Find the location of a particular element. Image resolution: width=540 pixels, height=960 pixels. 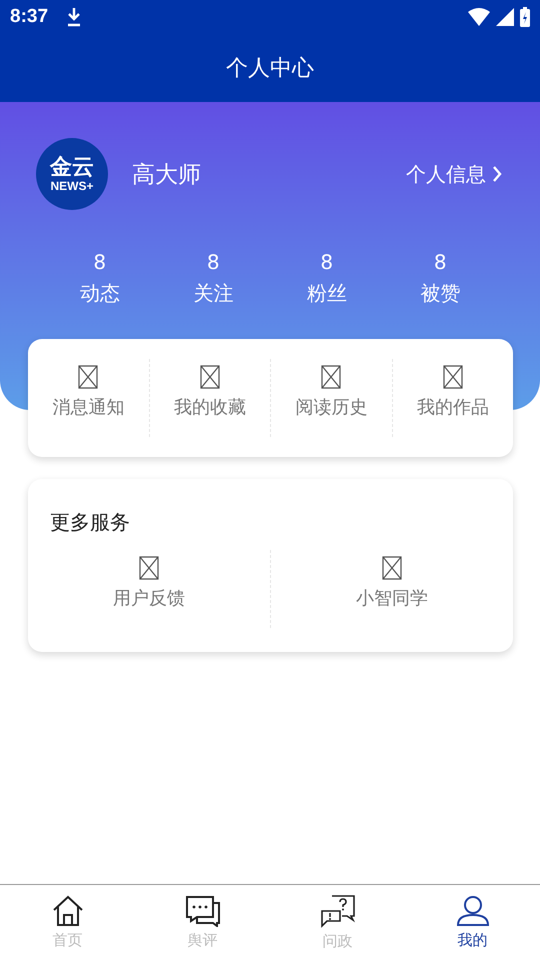

signal-icon is located at coordinates (505, 17).